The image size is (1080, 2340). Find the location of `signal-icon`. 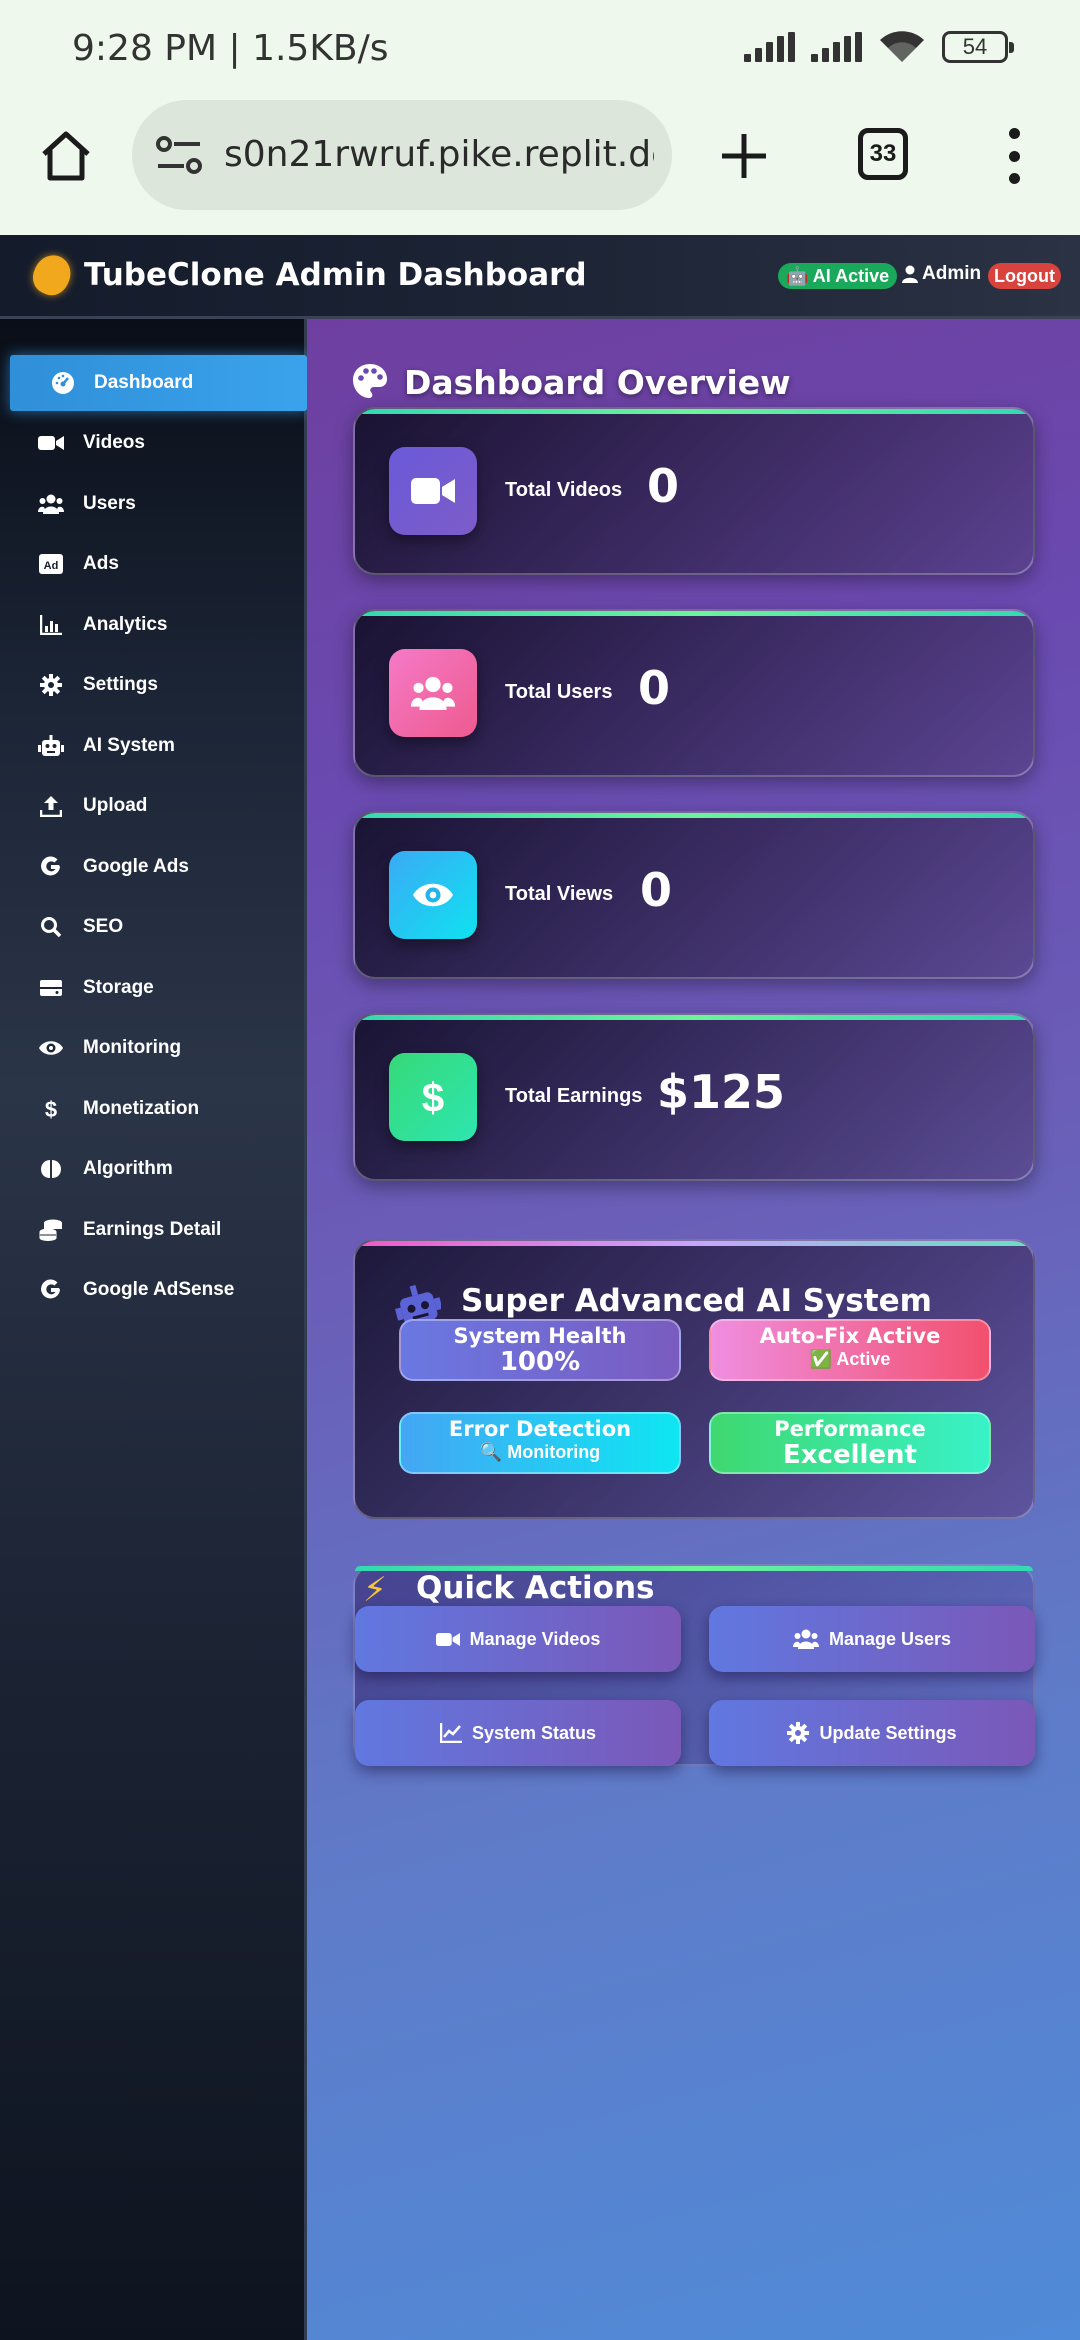

signal-icon is located at coordinates (769, 47).